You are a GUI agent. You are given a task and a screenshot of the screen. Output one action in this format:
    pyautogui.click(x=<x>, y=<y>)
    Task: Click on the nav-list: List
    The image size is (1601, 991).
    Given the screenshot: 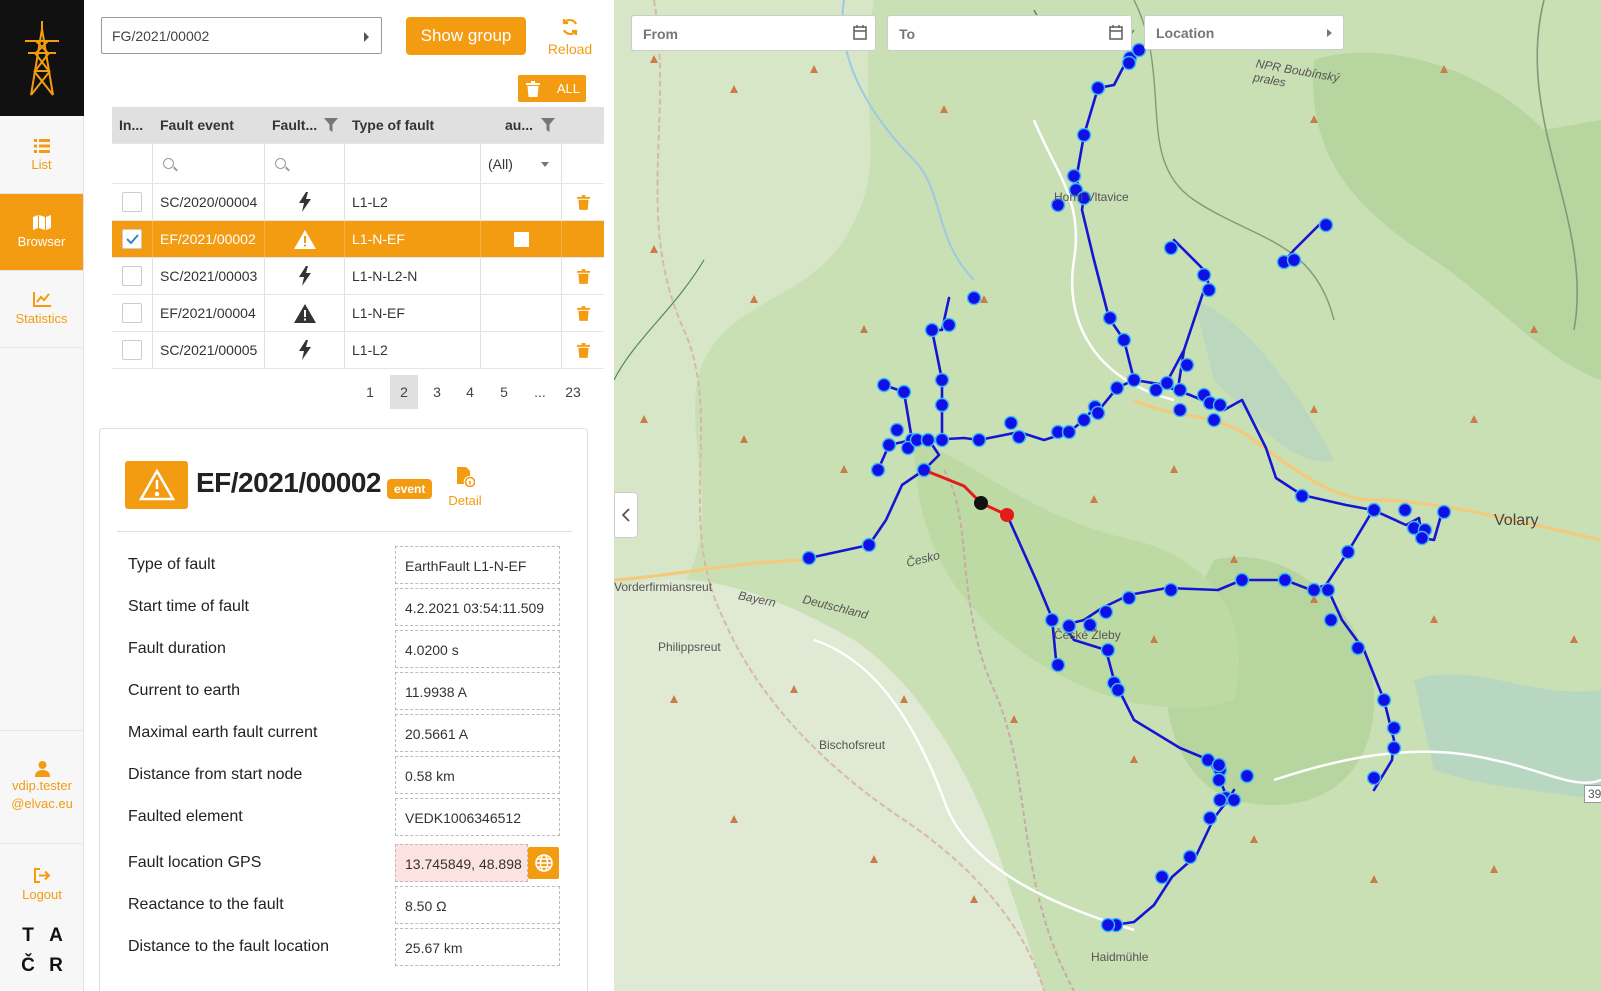 What is the action you would take?
    pyautogui.click(x=41, y=155)
    